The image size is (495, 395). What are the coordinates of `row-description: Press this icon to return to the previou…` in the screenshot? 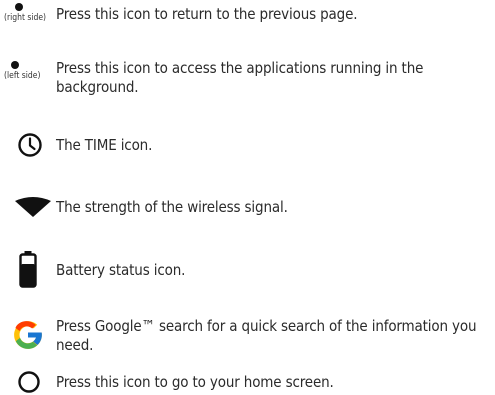 It's located at (207, 14).